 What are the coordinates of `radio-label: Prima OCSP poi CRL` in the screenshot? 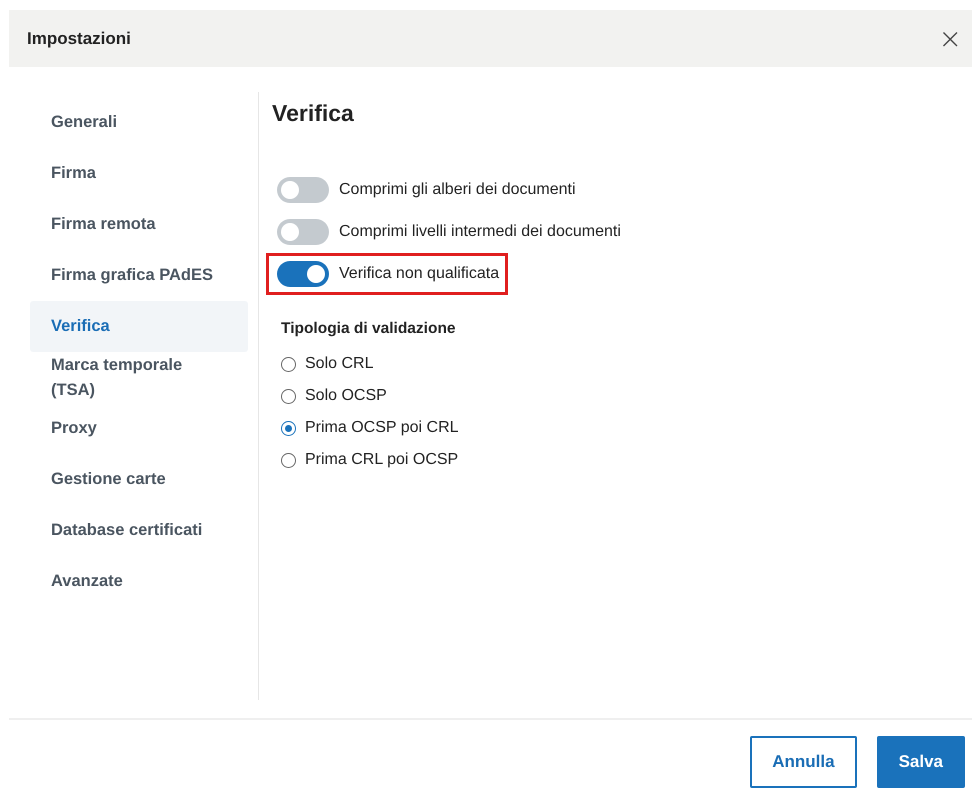 It's located at (382, 428).